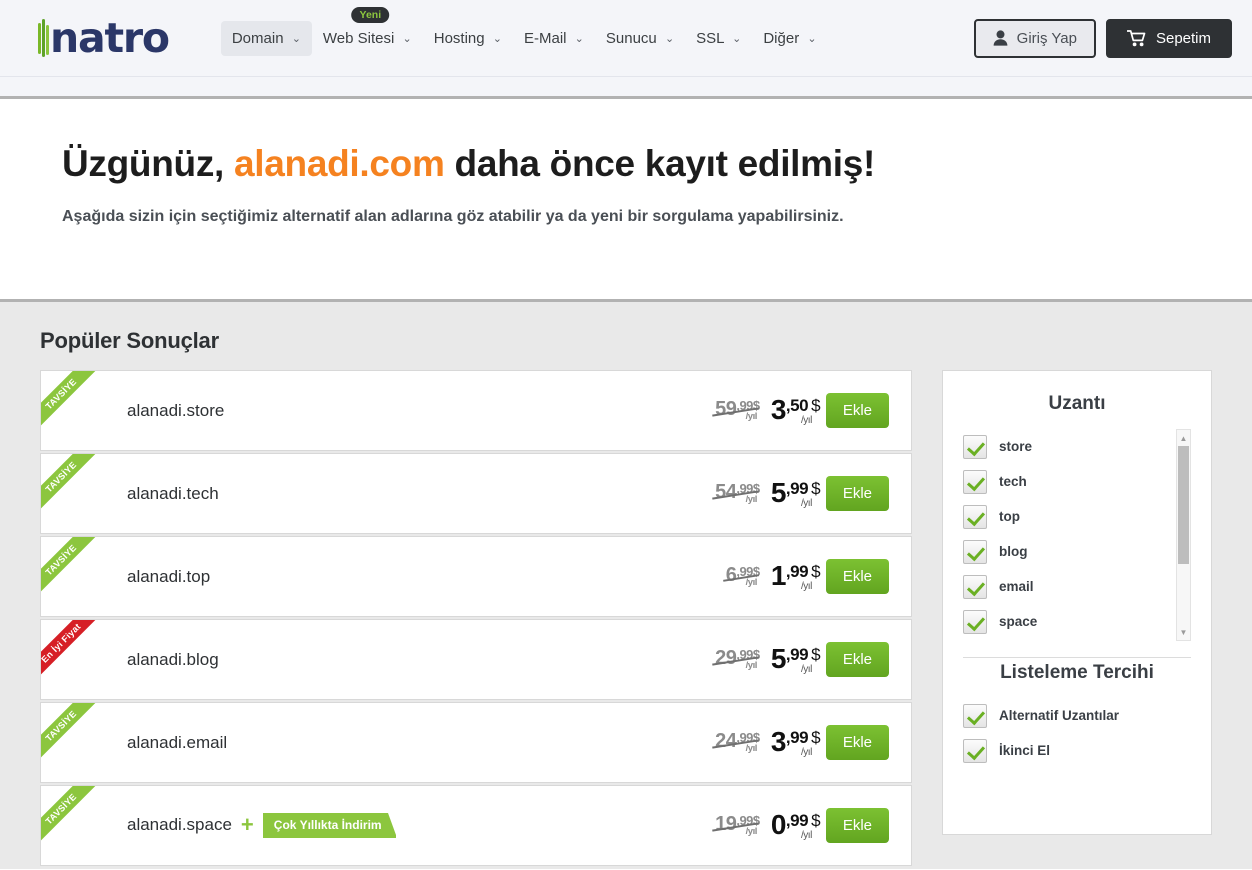 Image resolution: width=1252 pixels, height=870 pixels. I want to click on price-area: 6,99$/yıl 1,99 $/yıl Ekle, so click(818, 576).